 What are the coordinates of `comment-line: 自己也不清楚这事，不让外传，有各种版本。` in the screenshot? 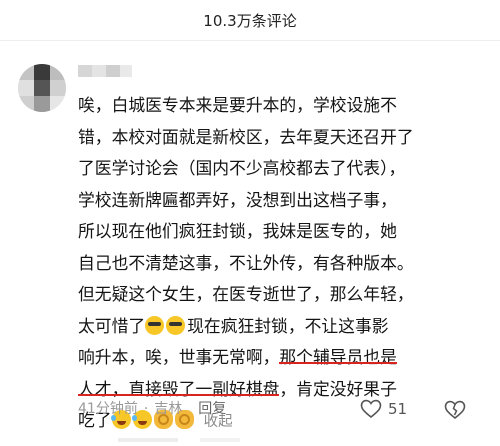 It's located at (246, 262).